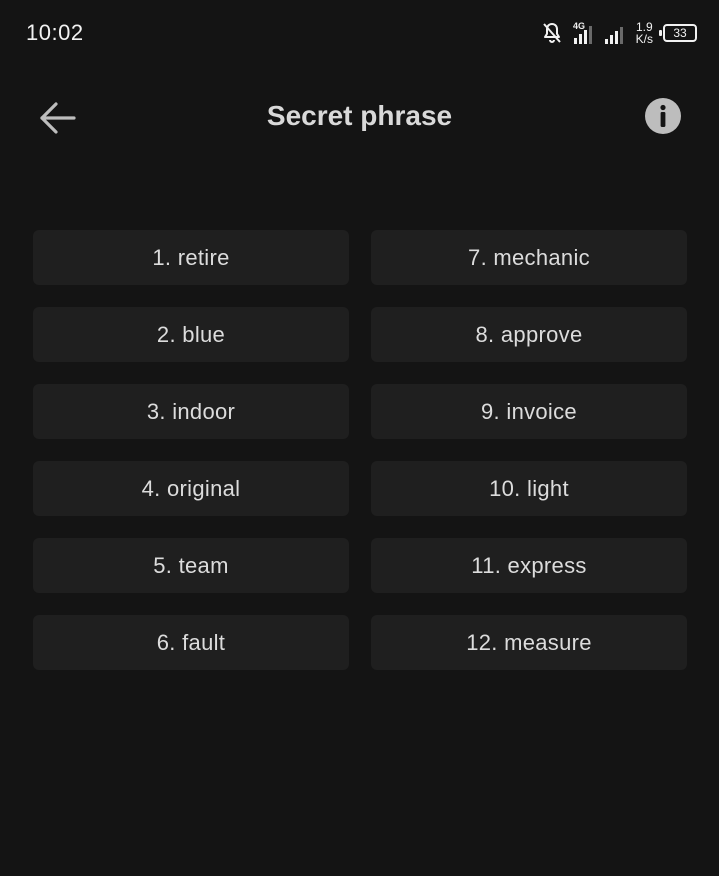 This screenshot has height=876, width=719. What do you see at coordinates (191, 642) in the screenshot?
I see `phrase-word-6: 6. fault` at bounding box center [191, 642].